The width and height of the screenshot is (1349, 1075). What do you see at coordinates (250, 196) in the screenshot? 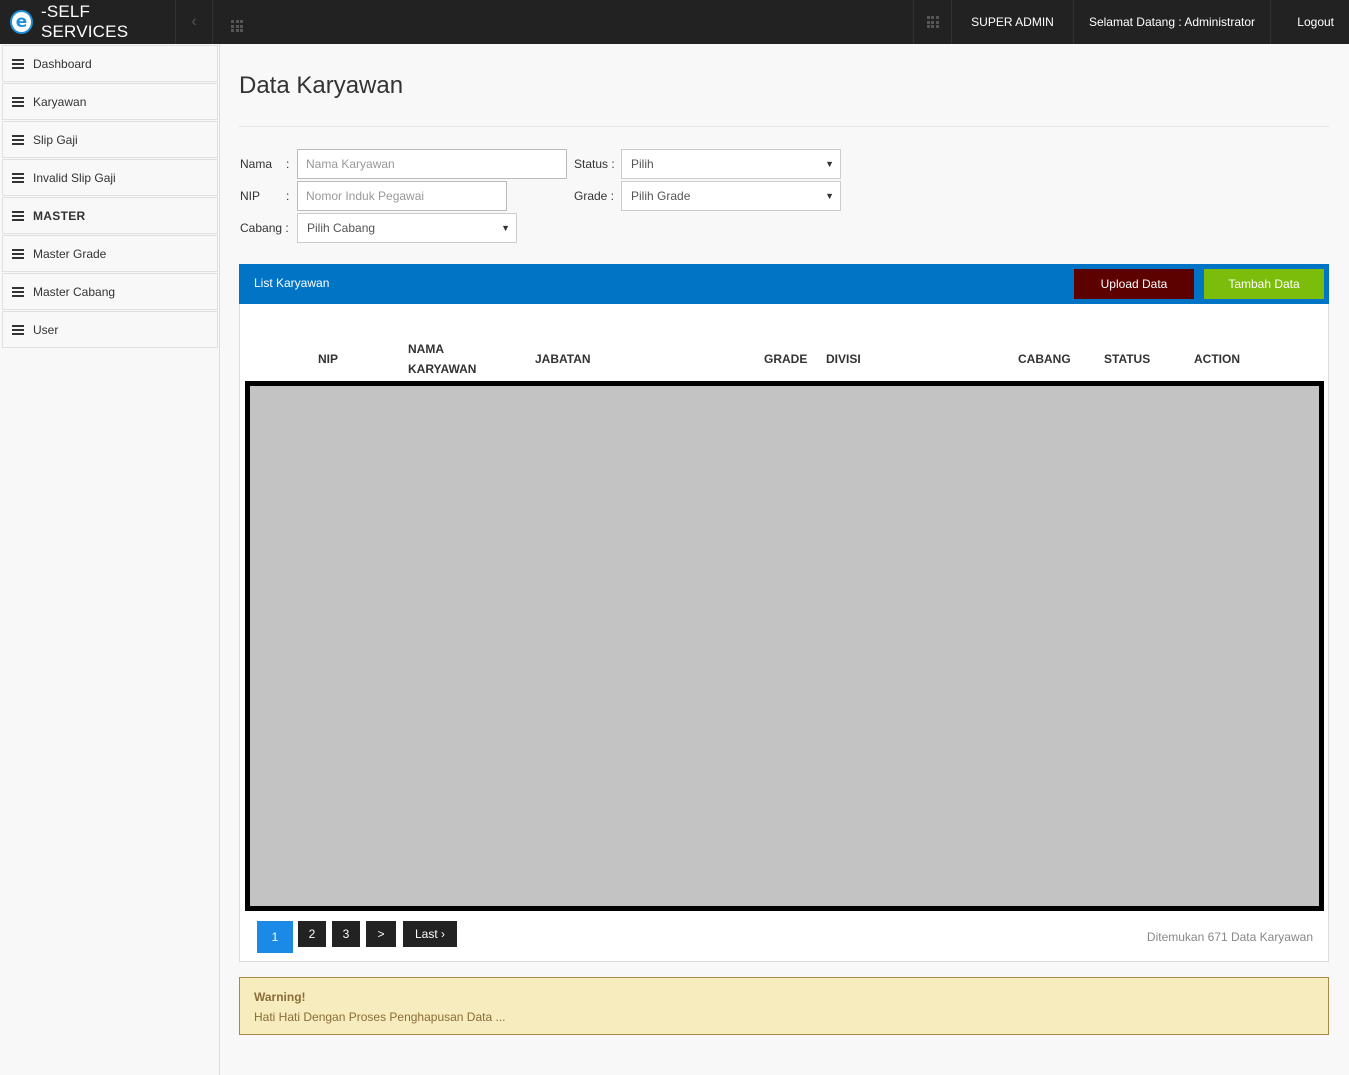
I see `nip-label: NIP` at bounding box center [250, 196].